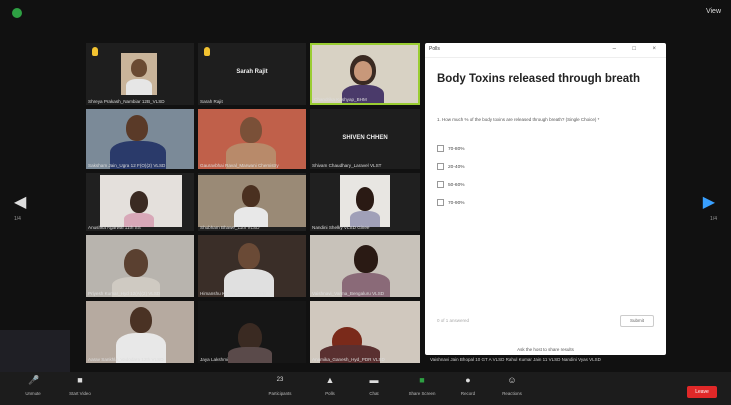  What do you see at coordinates (374, 380) in the screenshot?
I see `chat-icon: ▬` at bounding box center [374, 380].